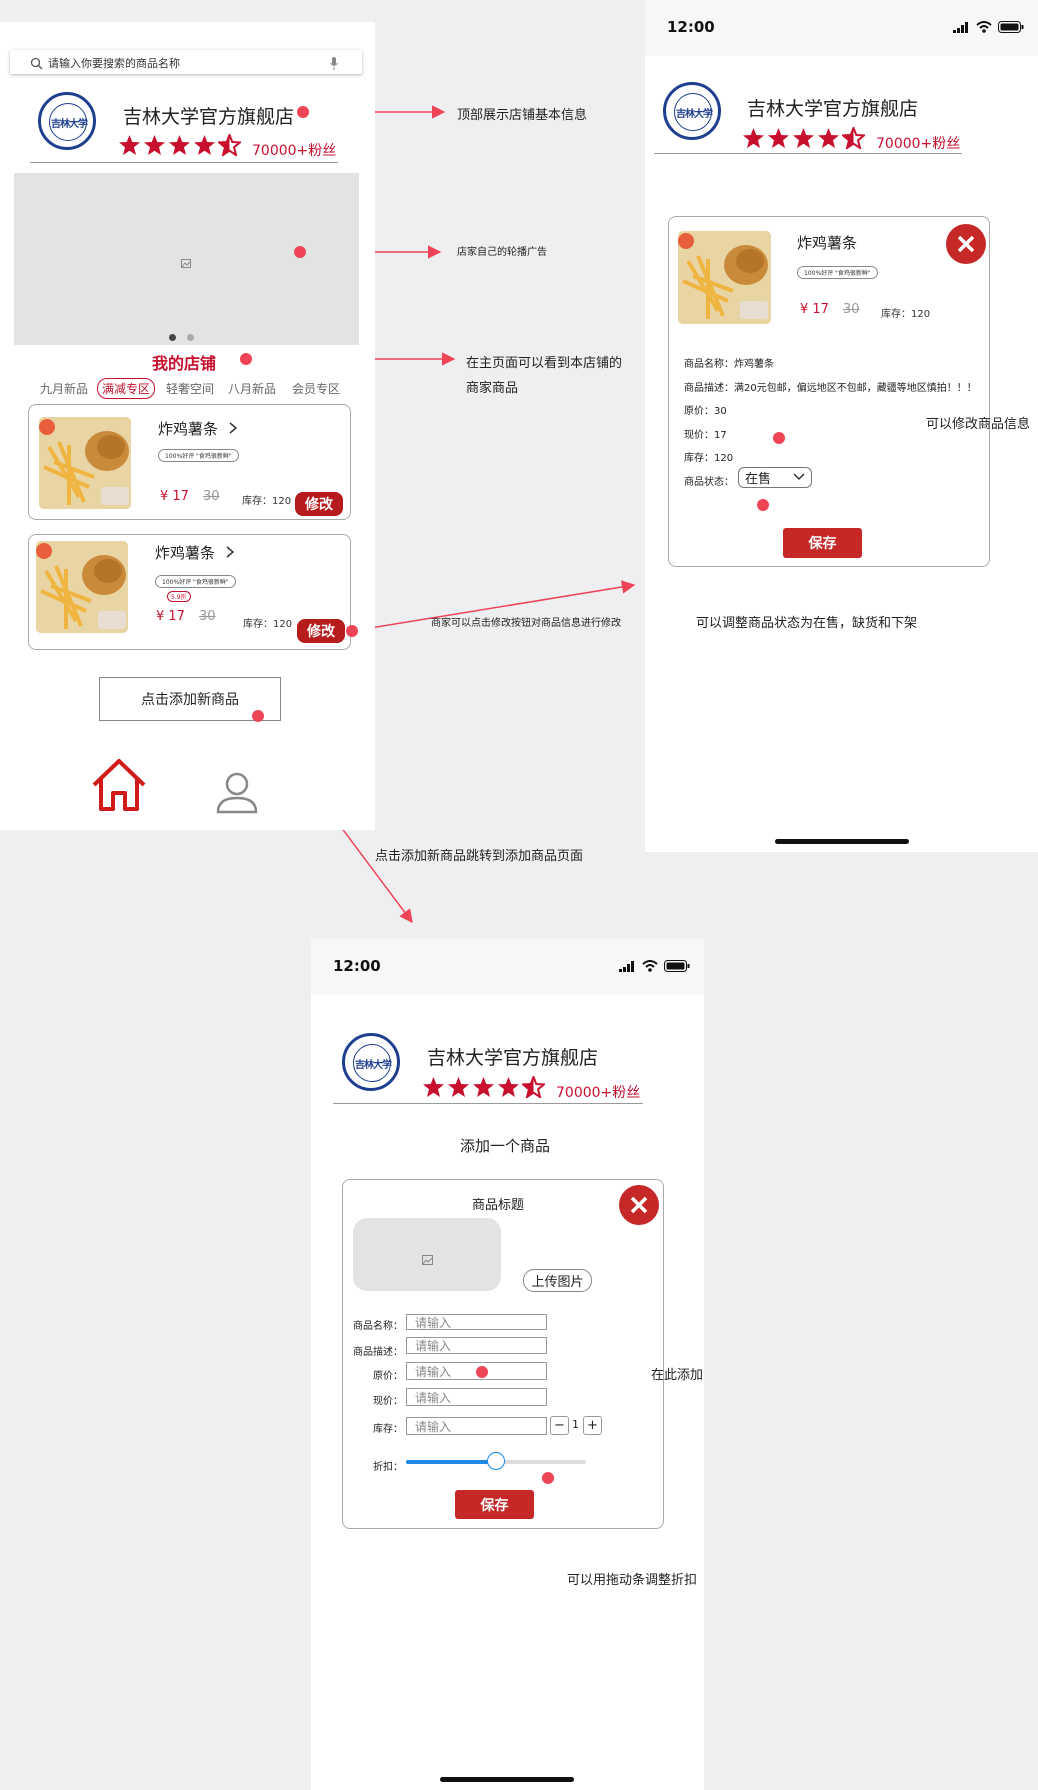  Describe the element at coordinates (388, 1429) in the screenshot. I see `field-label-stock: 库存：` at that location.